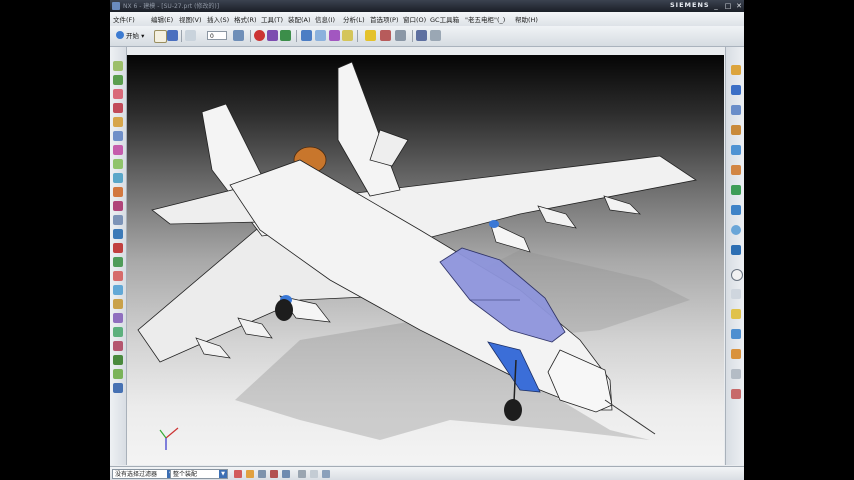  What do you see at coordinates (118, 220) in the screenshot?
I see `datum-plane-icon` at bounding box center [118, 220].